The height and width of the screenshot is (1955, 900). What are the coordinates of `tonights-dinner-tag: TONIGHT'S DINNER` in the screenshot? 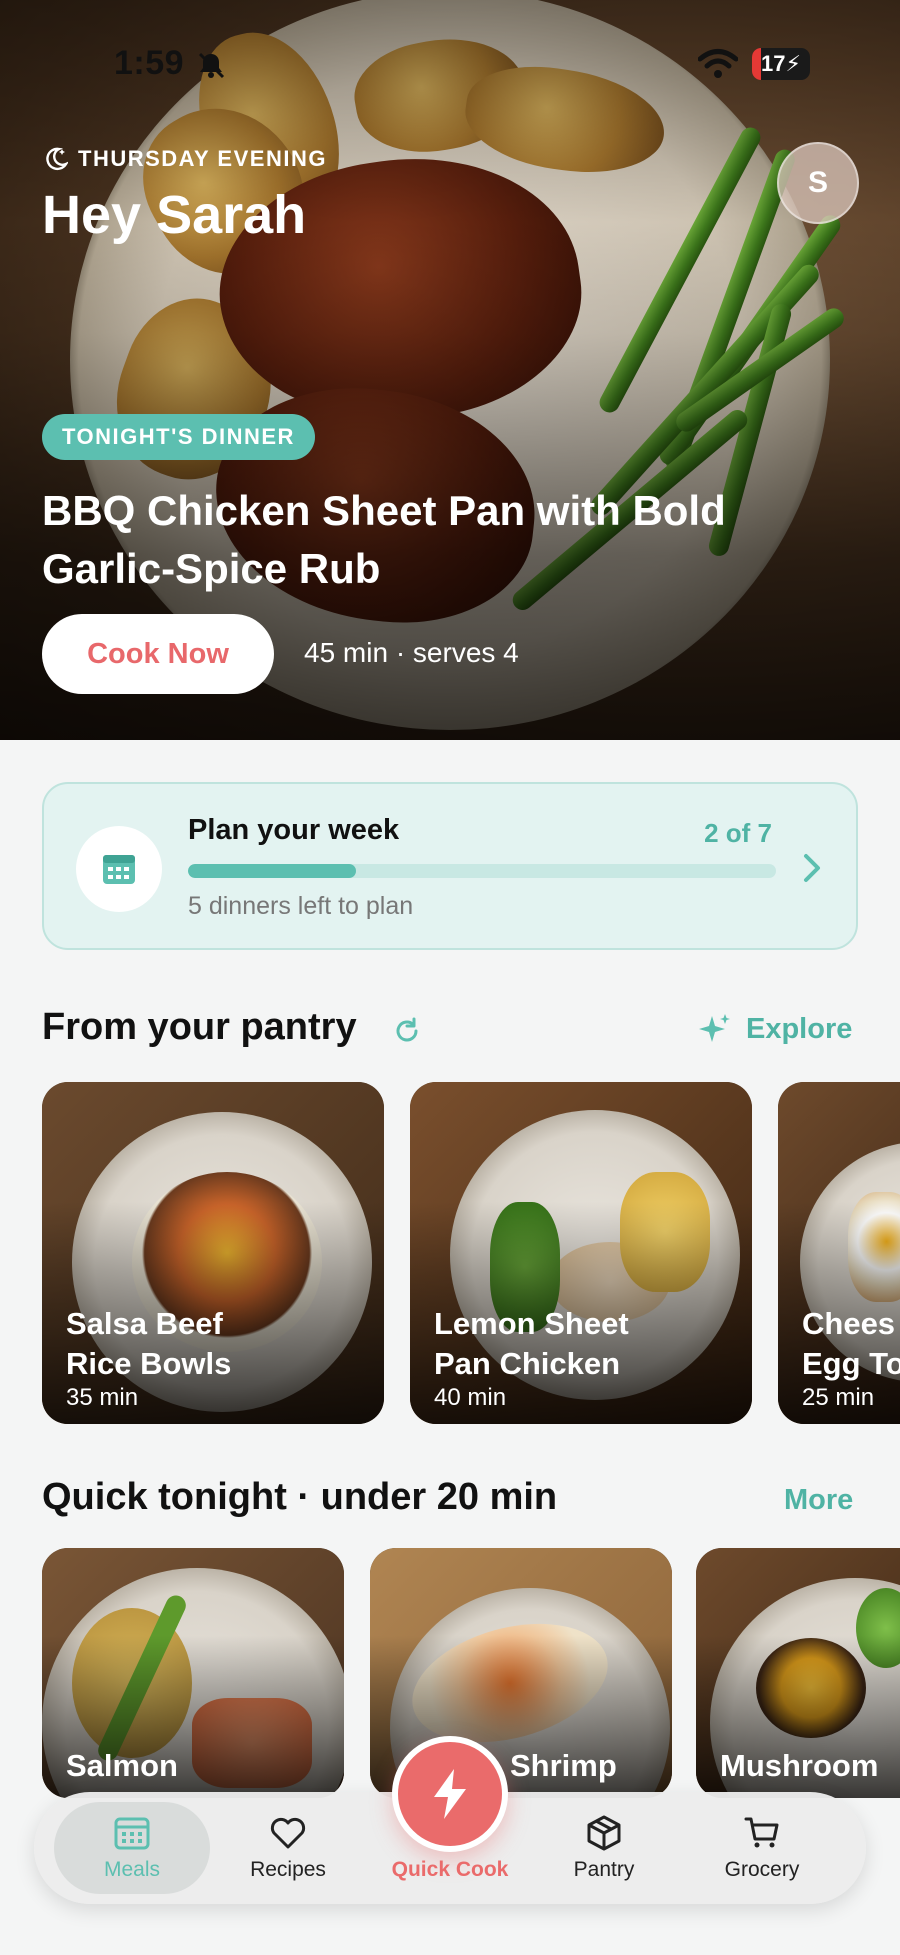 It's located at (178, 437).